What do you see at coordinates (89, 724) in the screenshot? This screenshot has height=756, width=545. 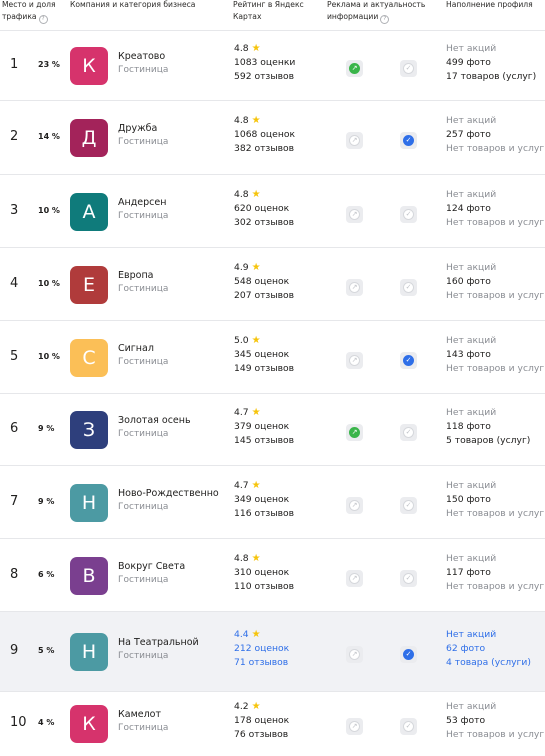 I see `avatar: К` at bounding box center [89, 724].